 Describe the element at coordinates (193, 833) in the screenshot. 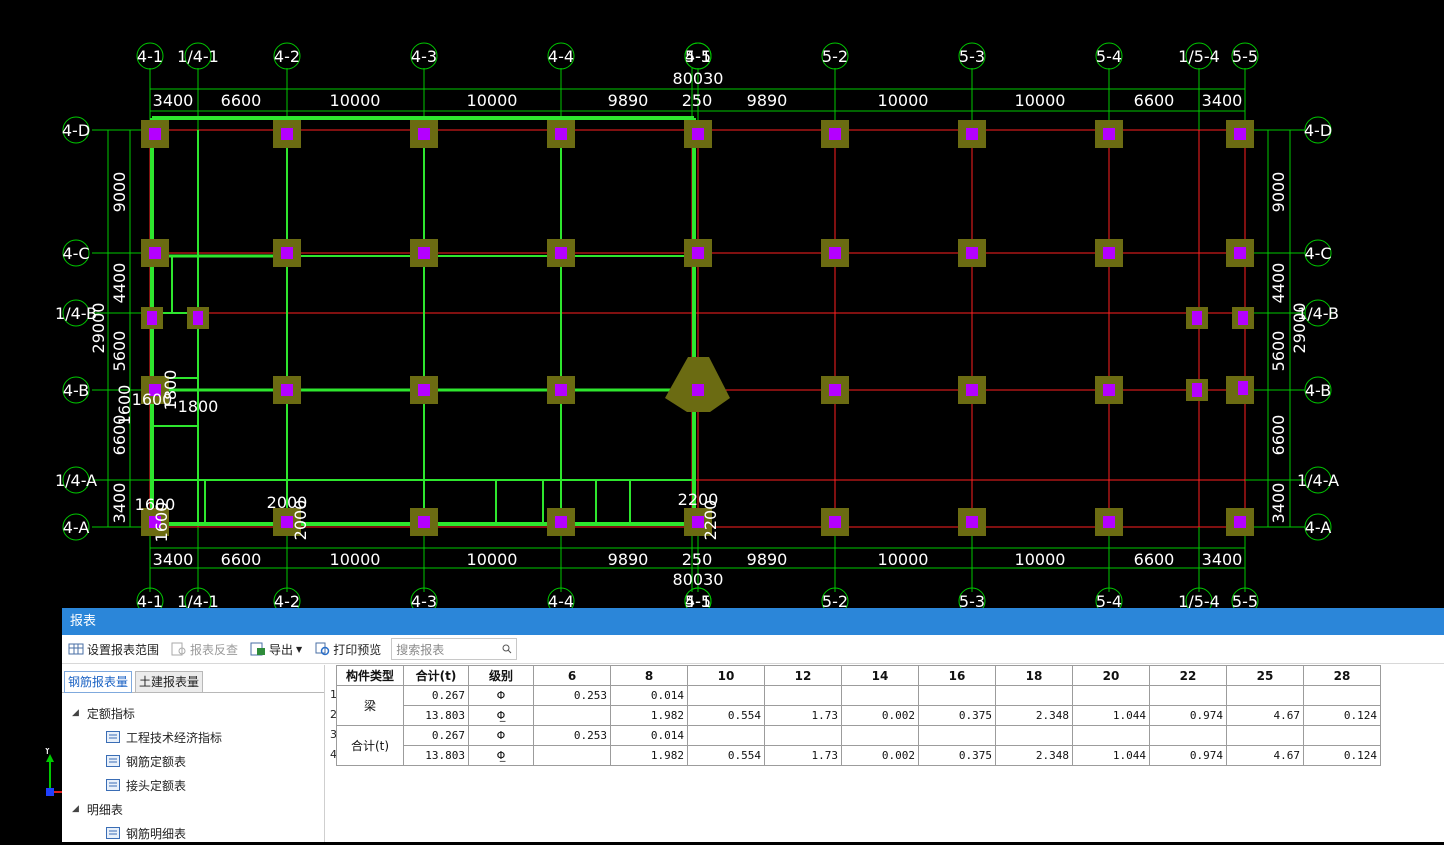

I see `tree-item-rebar-detail: 钢筋明细表` at that location.